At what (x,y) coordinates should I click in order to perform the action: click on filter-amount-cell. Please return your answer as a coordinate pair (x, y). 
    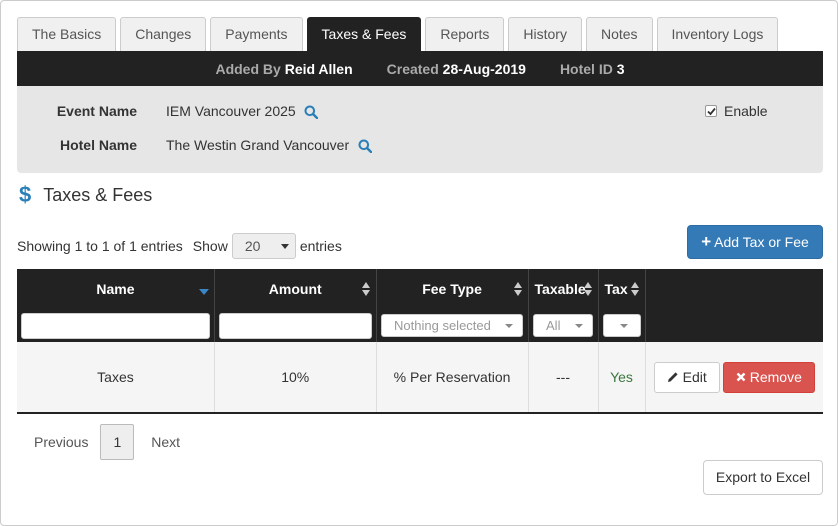
    Looking at the image, I should click on (295, 325).